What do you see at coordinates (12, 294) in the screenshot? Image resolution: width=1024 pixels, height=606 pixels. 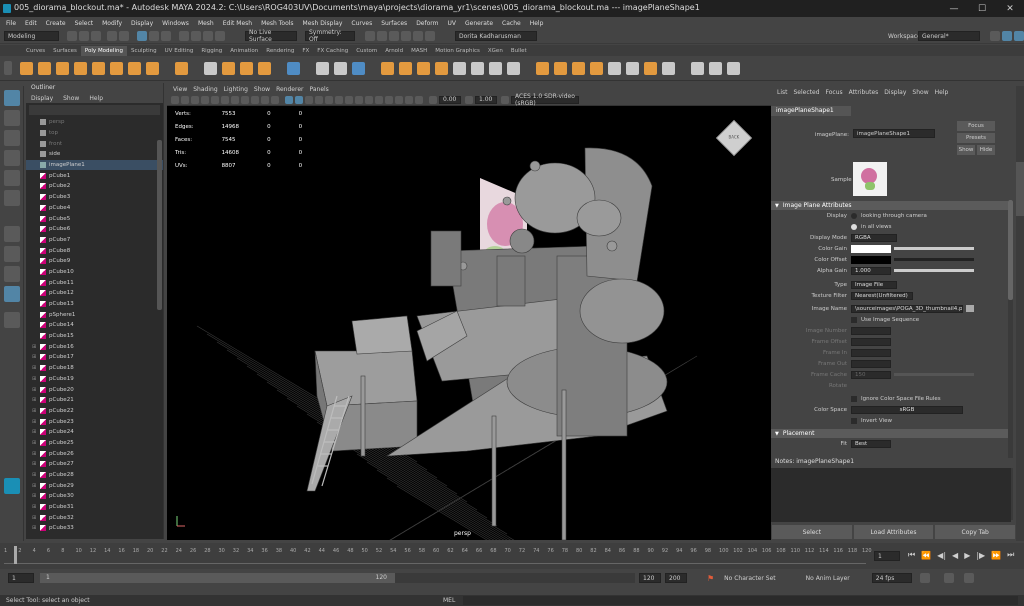 I see `outliner-layout-icon` at bounding box center [12, 294].